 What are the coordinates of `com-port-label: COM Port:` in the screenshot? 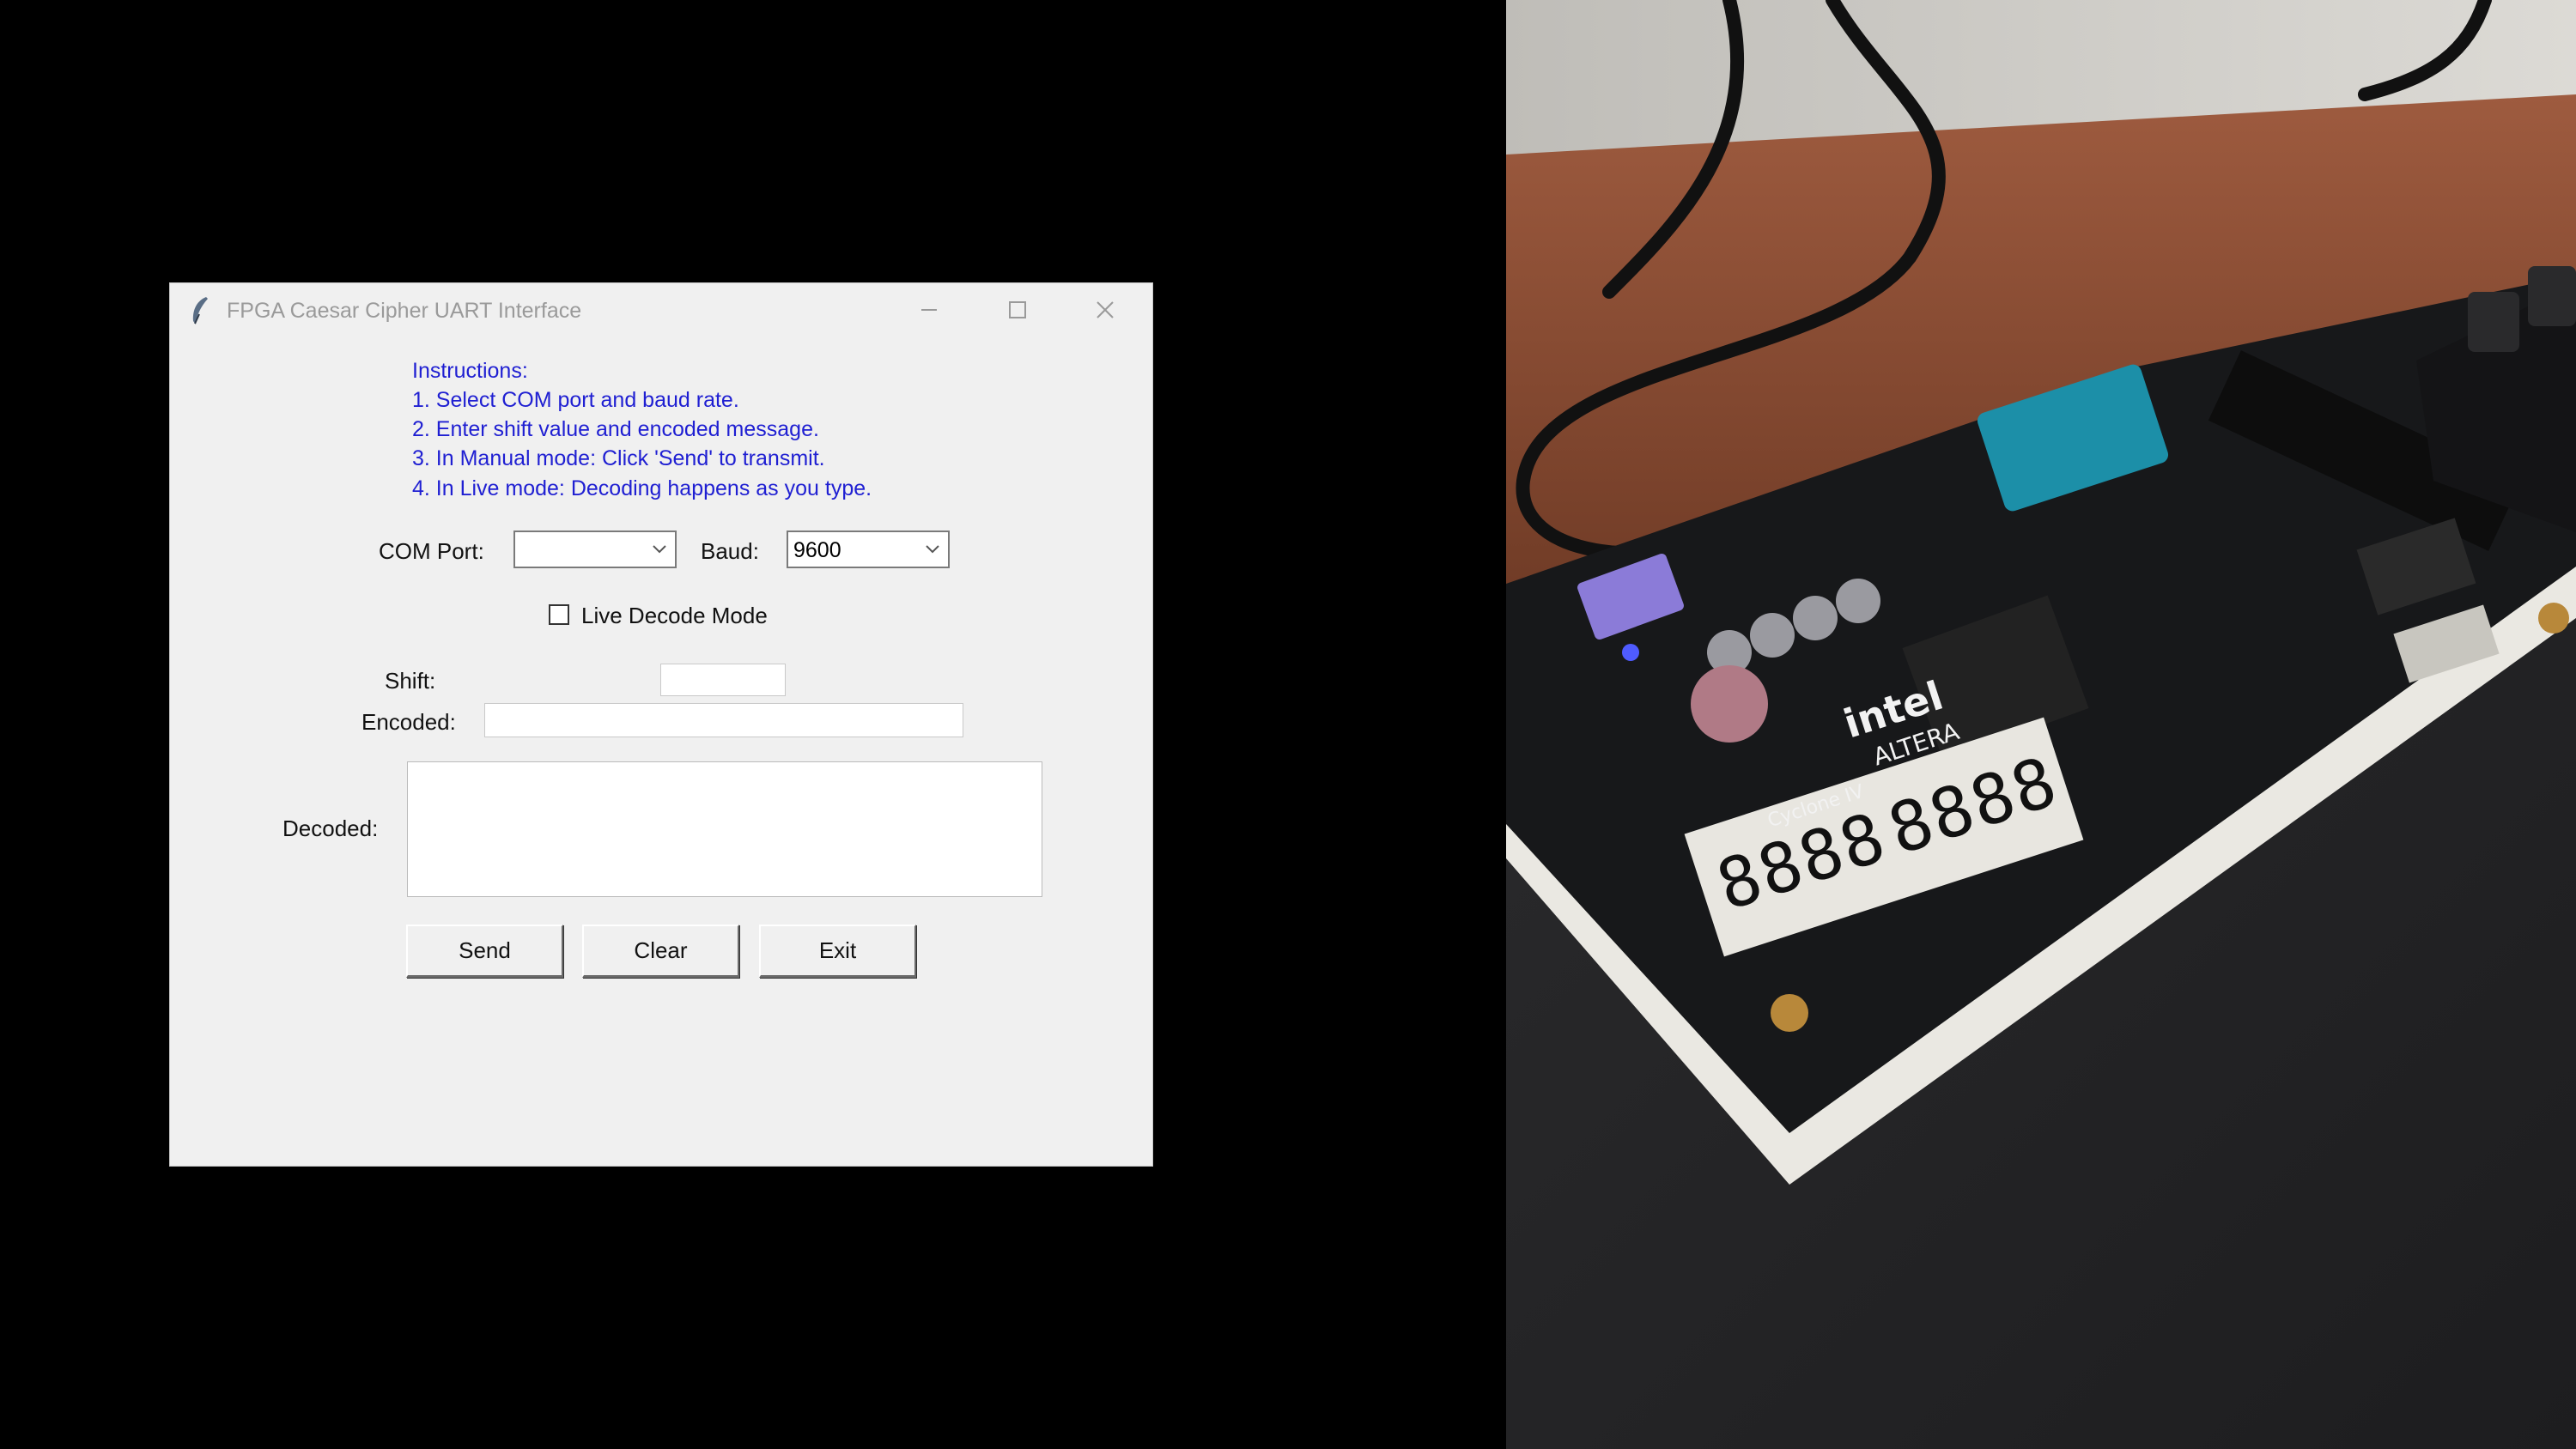 It's located at (431, 551).